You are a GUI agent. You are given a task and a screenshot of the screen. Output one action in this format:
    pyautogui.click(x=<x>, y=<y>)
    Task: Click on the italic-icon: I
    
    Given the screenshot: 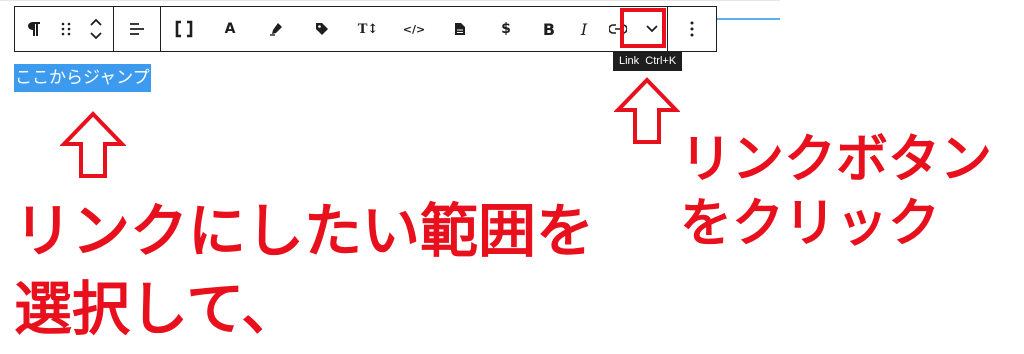 What is the action you would take?
    pyautogui.click(x=584, y=29)
    